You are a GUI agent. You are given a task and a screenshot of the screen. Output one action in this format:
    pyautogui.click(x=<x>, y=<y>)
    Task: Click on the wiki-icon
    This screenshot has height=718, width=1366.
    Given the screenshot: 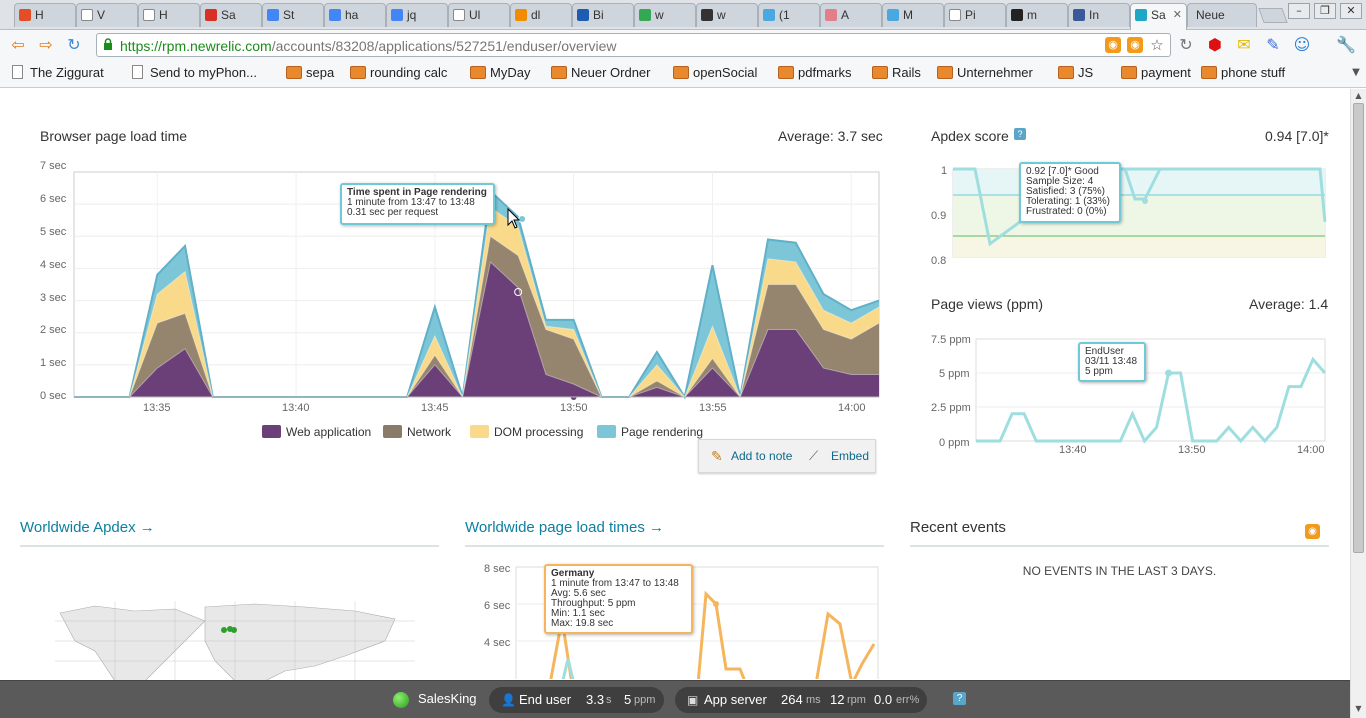 What is the action you would take?
    pyautogui.click(x=707, y=15)
    